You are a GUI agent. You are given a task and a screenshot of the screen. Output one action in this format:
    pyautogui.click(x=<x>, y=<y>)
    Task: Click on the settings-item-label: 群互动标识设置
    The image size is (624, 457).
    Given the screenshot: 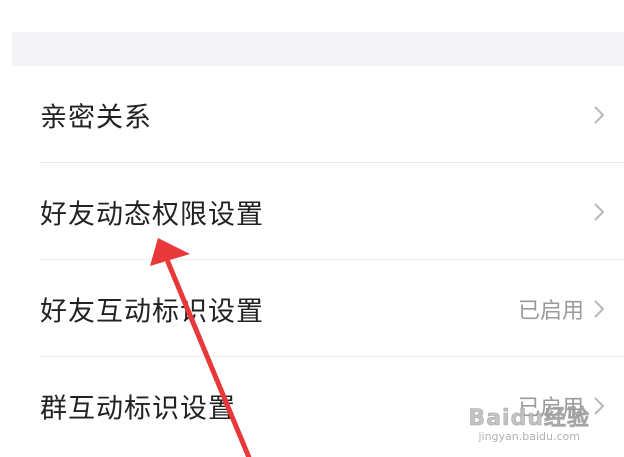 What is the action you would take?
    pyautogui.click(x=138, y=408)
    